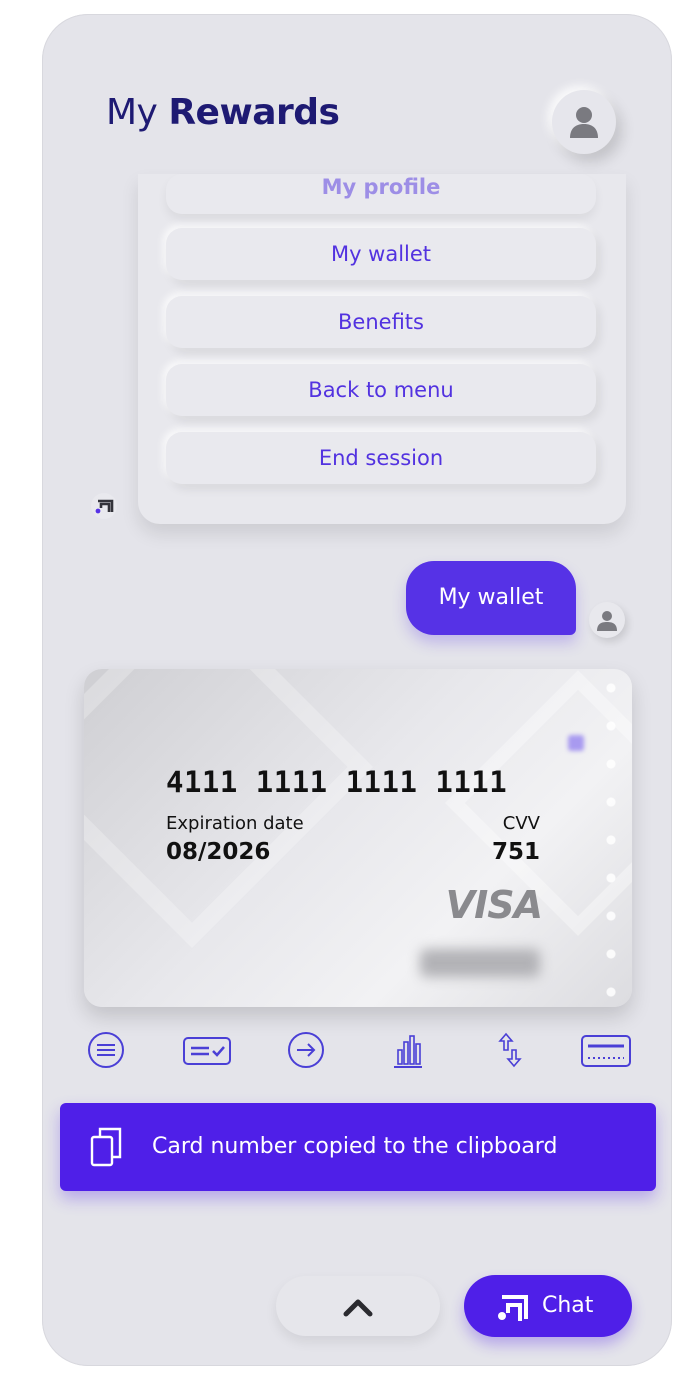 This screenshot has height=1374, width=697. What do you see at coordinates (218, 852) in the screenshot?
I see `expiration-value: 08/2026` at bounding box center [218, 852].